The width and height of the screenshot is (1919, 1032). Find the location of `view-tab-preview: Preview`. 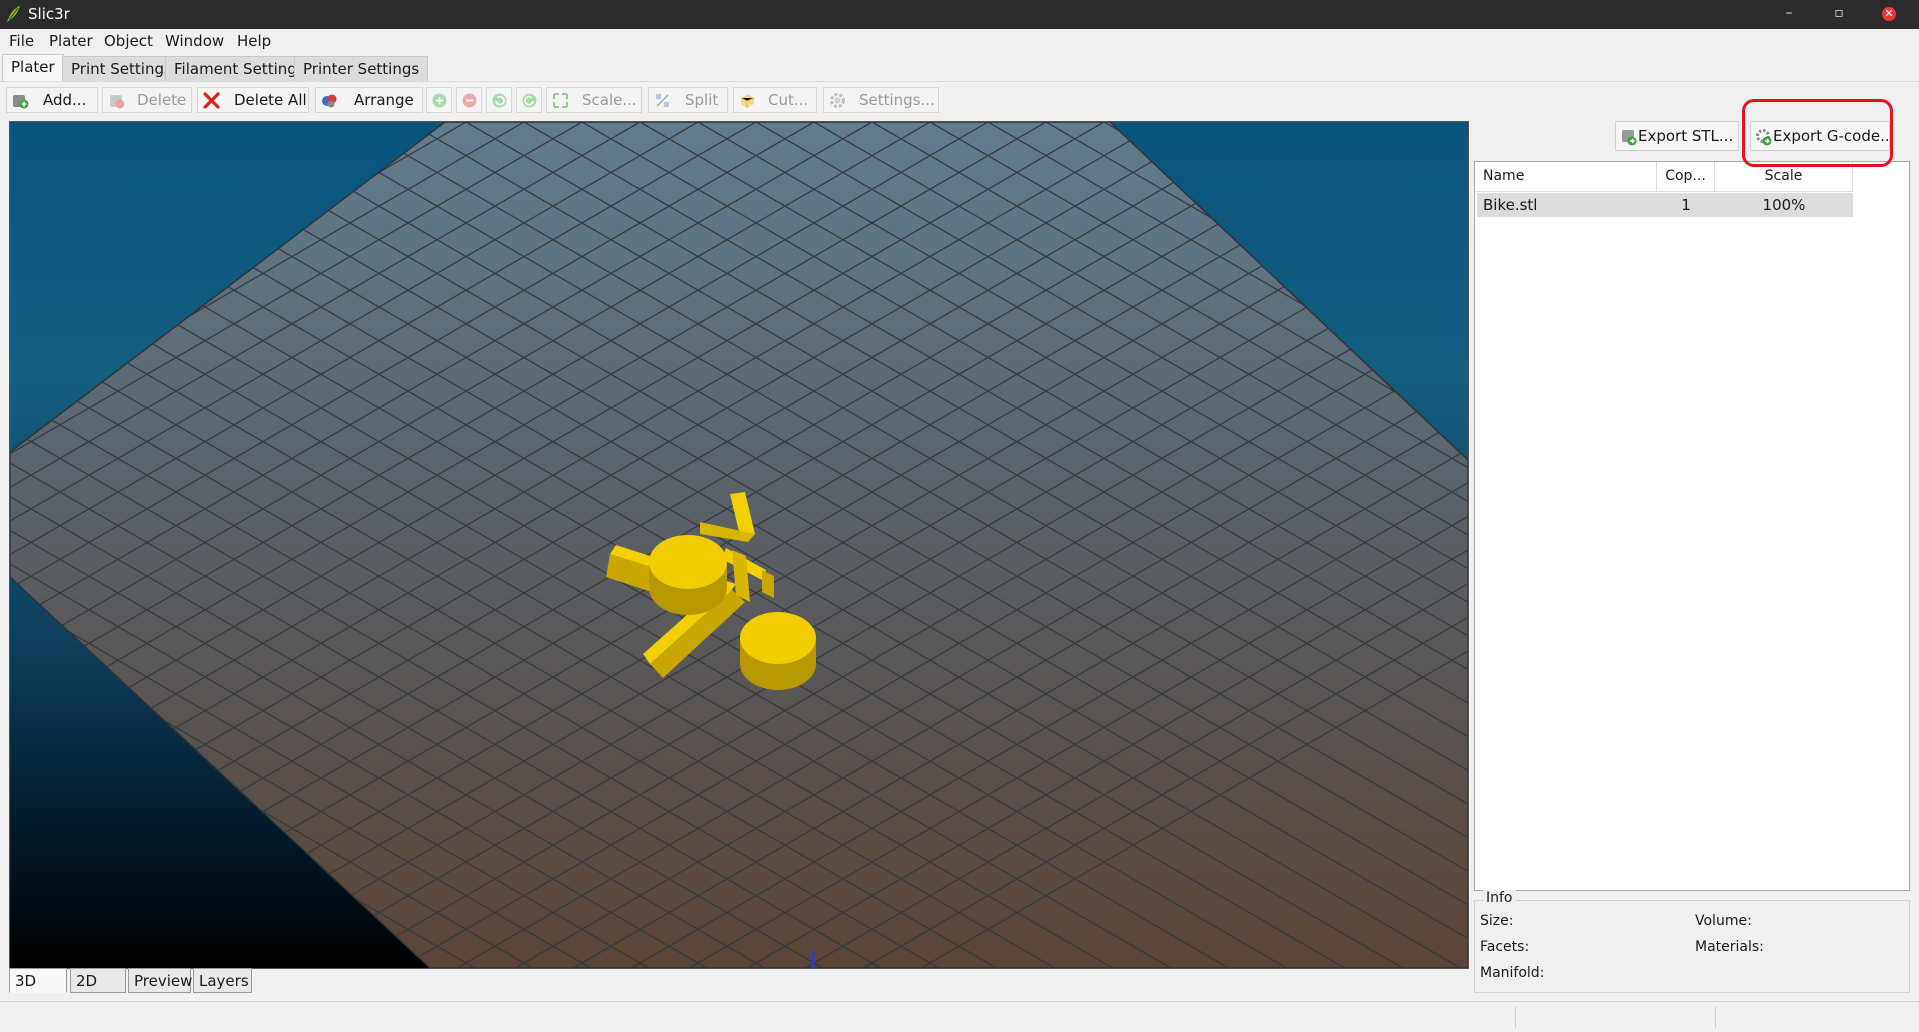

view-tab-preview: Preview is located at coordinates (160, 980).